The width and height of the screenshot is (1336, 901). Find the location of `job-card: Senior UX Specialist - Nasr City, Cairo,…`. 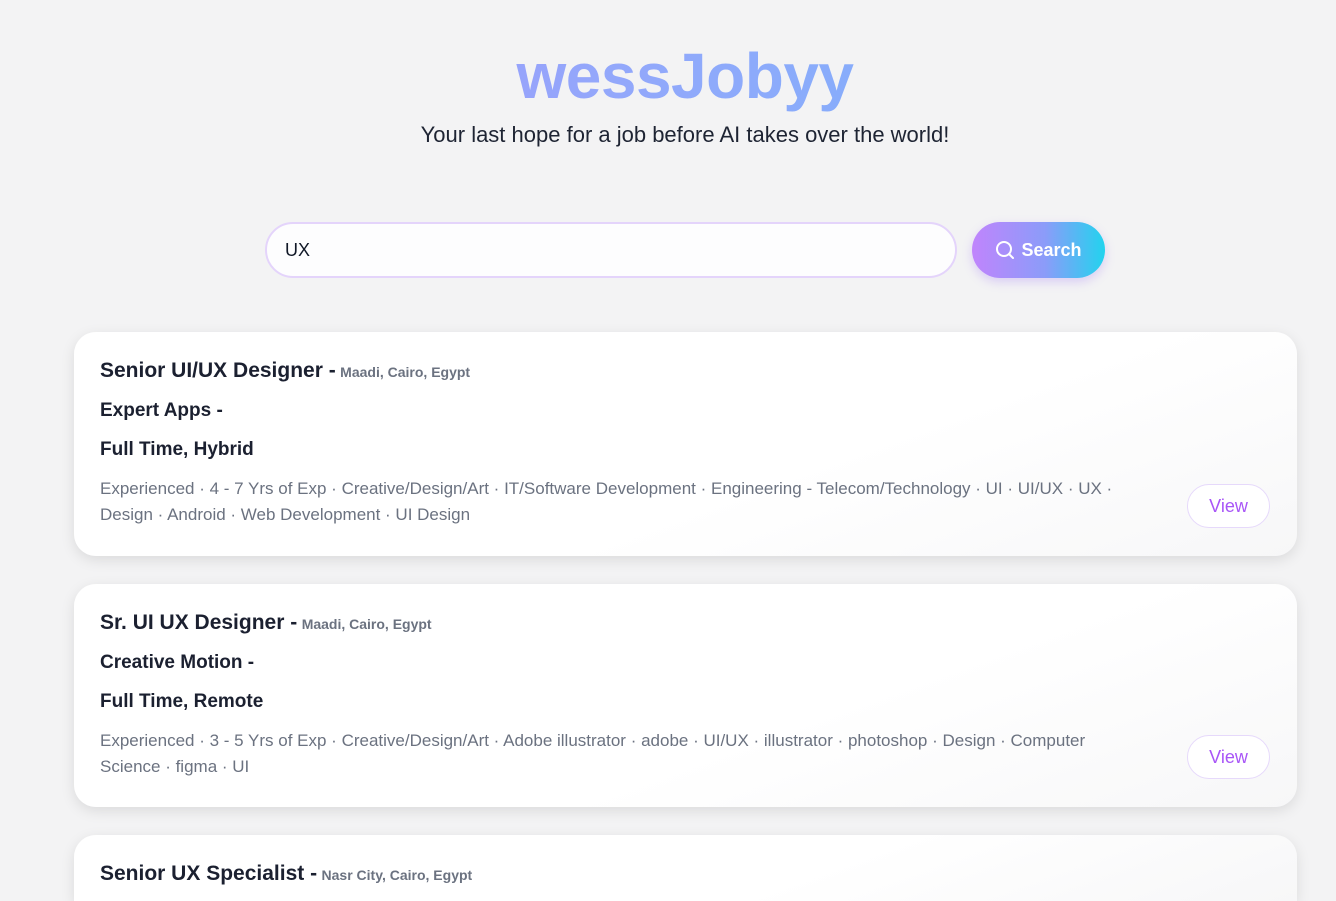

job-card: Senior UX Specialist - Nasr City, Cairo,… is located at coordinates (685, 868).